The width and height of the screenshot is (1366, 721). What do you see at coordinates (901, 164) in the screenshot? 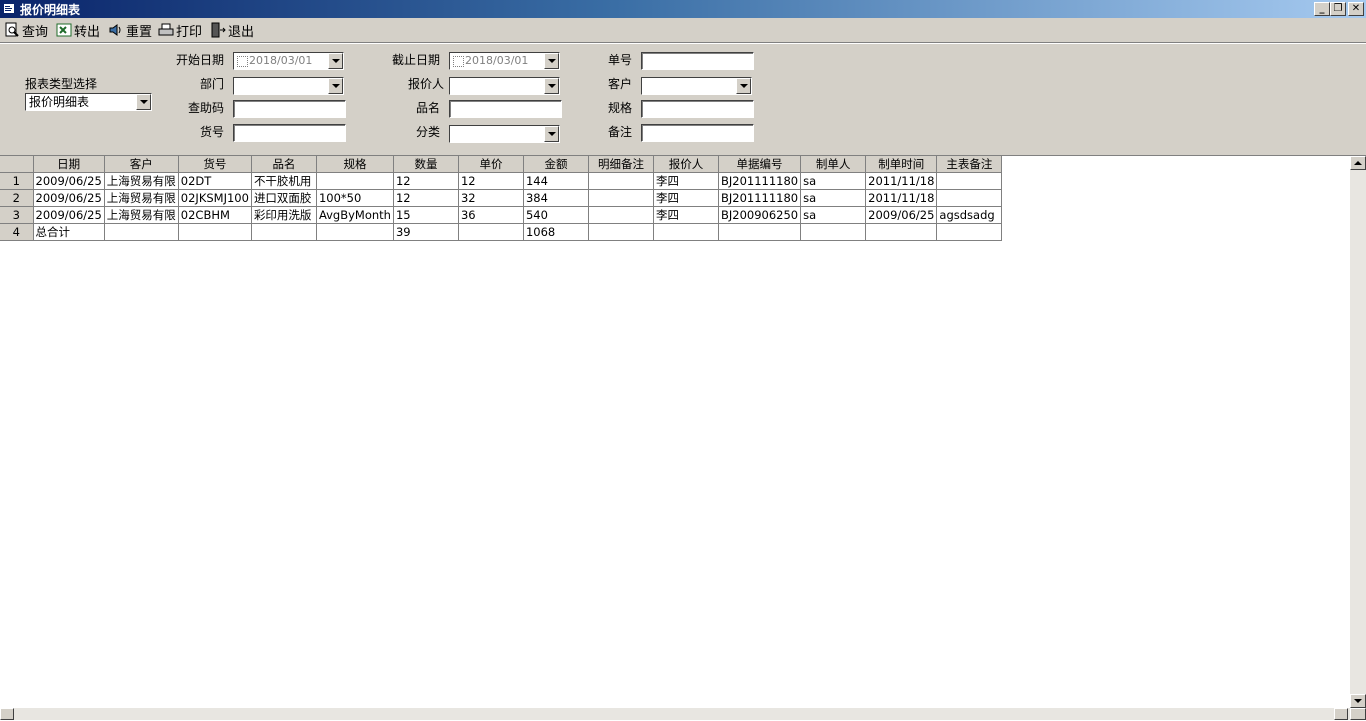
I see `col-header: 制单时间` at bounding box center [901, 164].